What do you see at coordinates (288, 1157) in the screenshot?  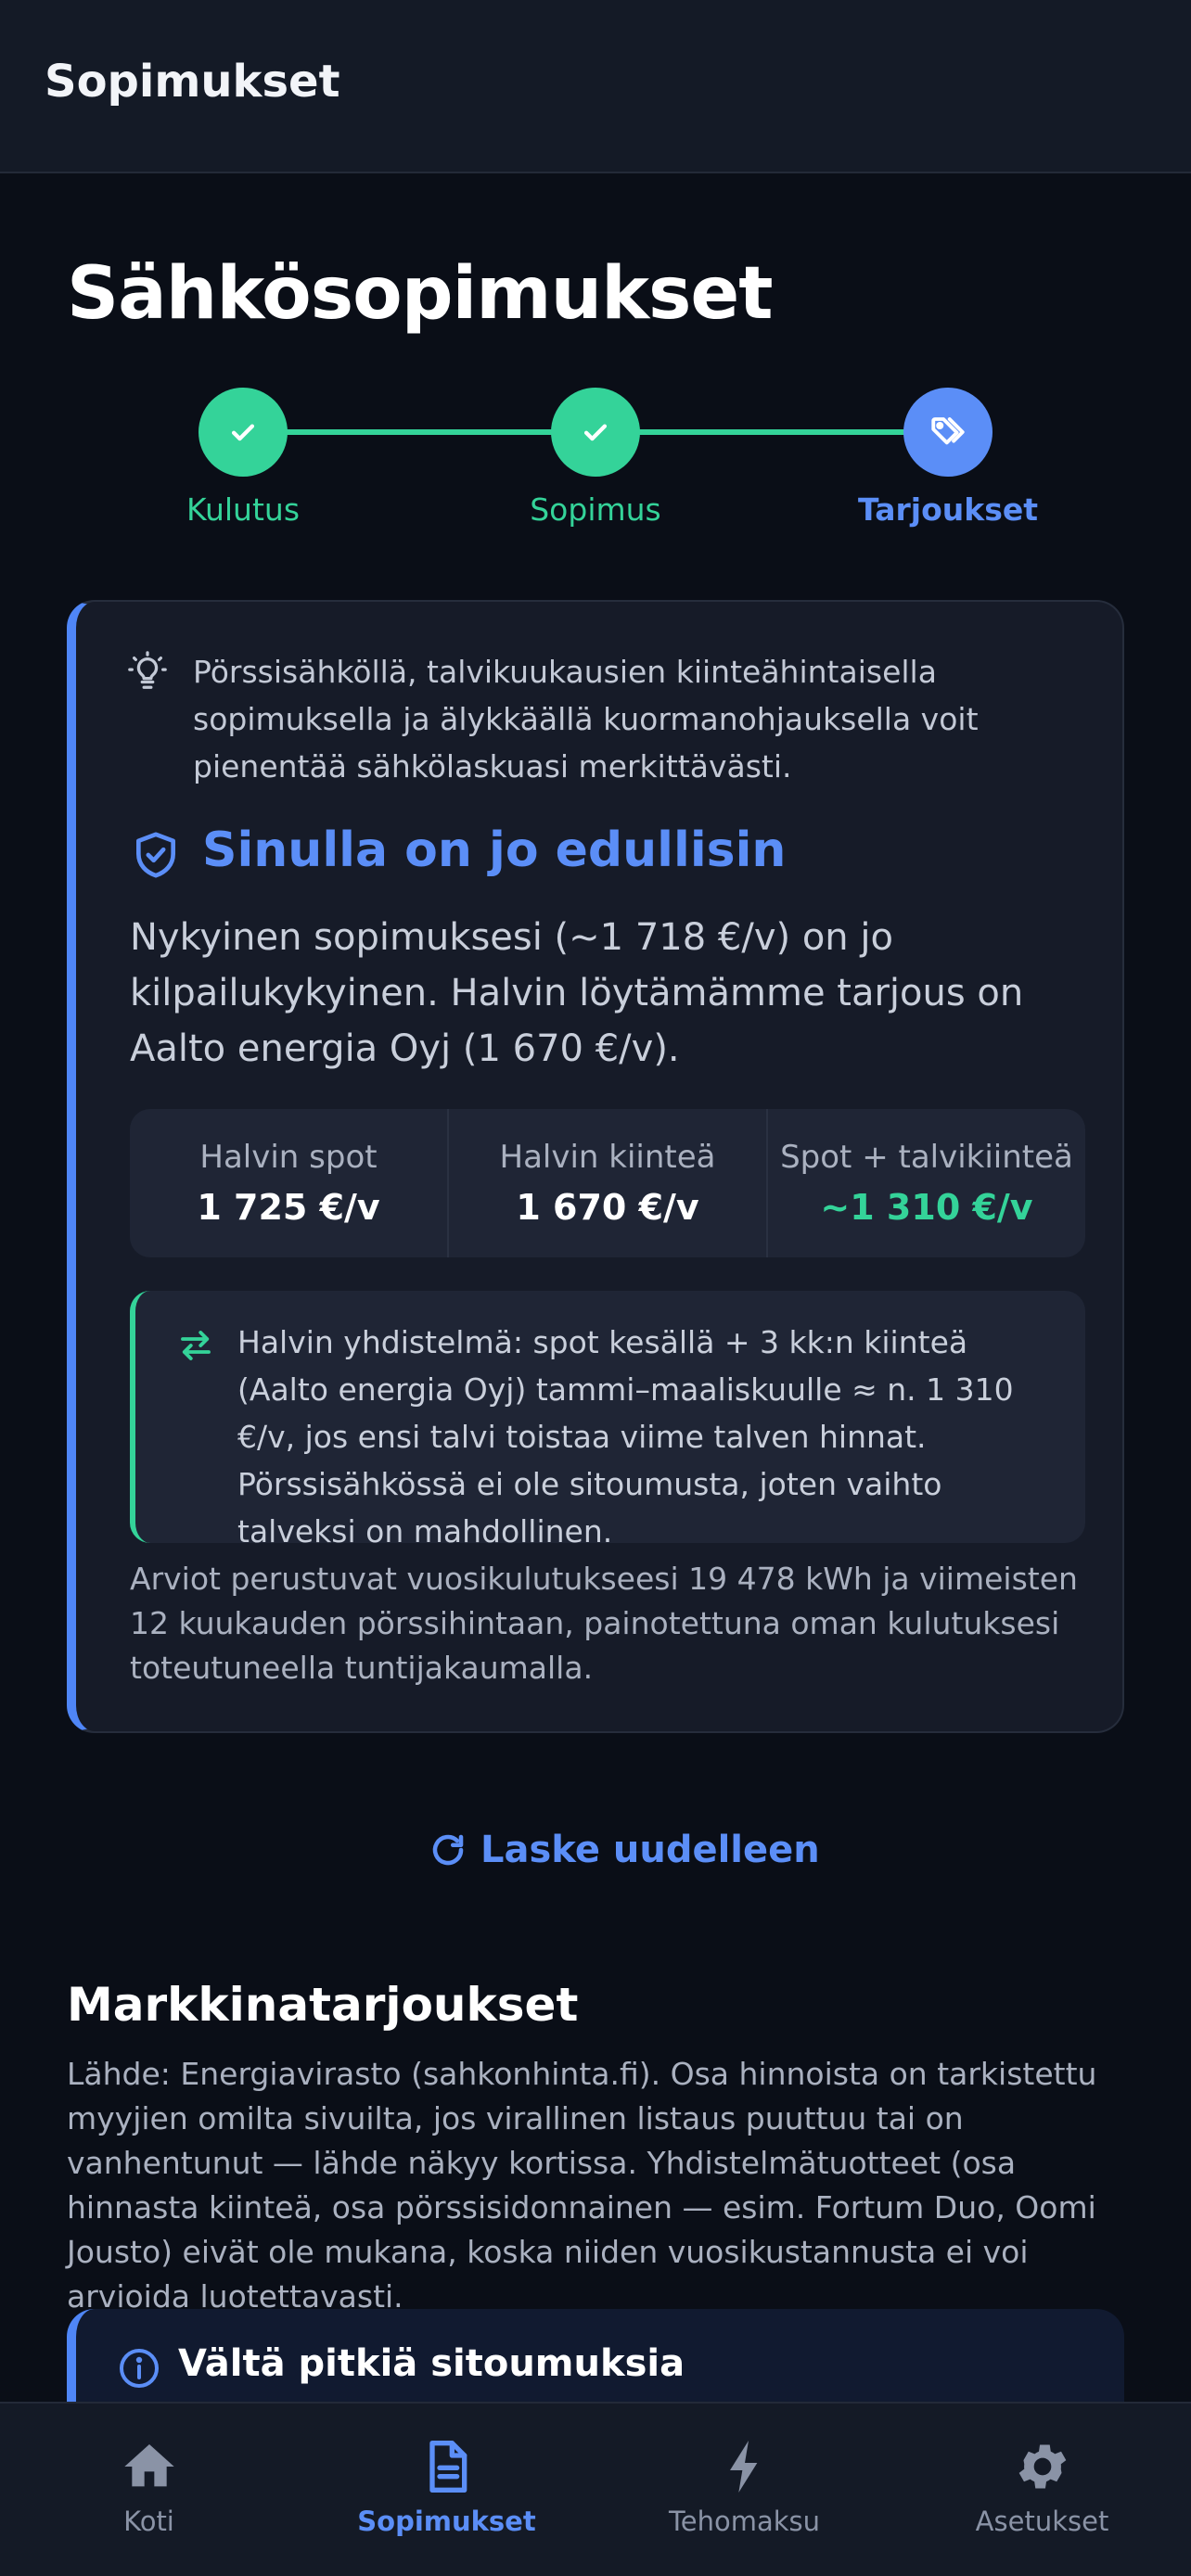 I see `stat-label: Halvin spot` at bounding box center [288, 1157].